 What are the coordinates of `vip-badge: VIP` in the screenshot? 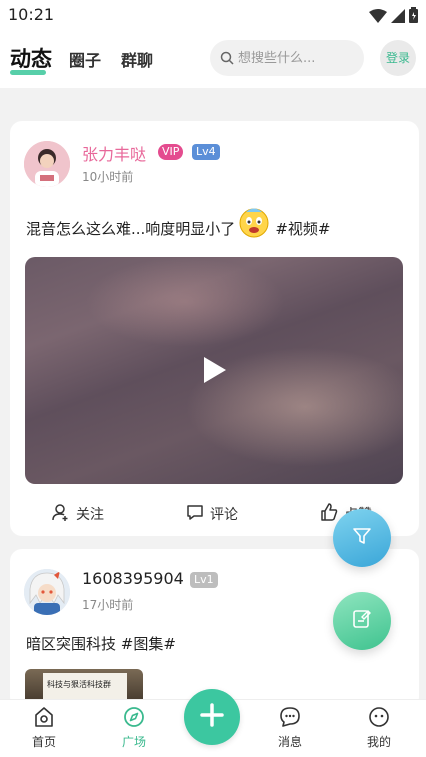 It's located at (171, 152).